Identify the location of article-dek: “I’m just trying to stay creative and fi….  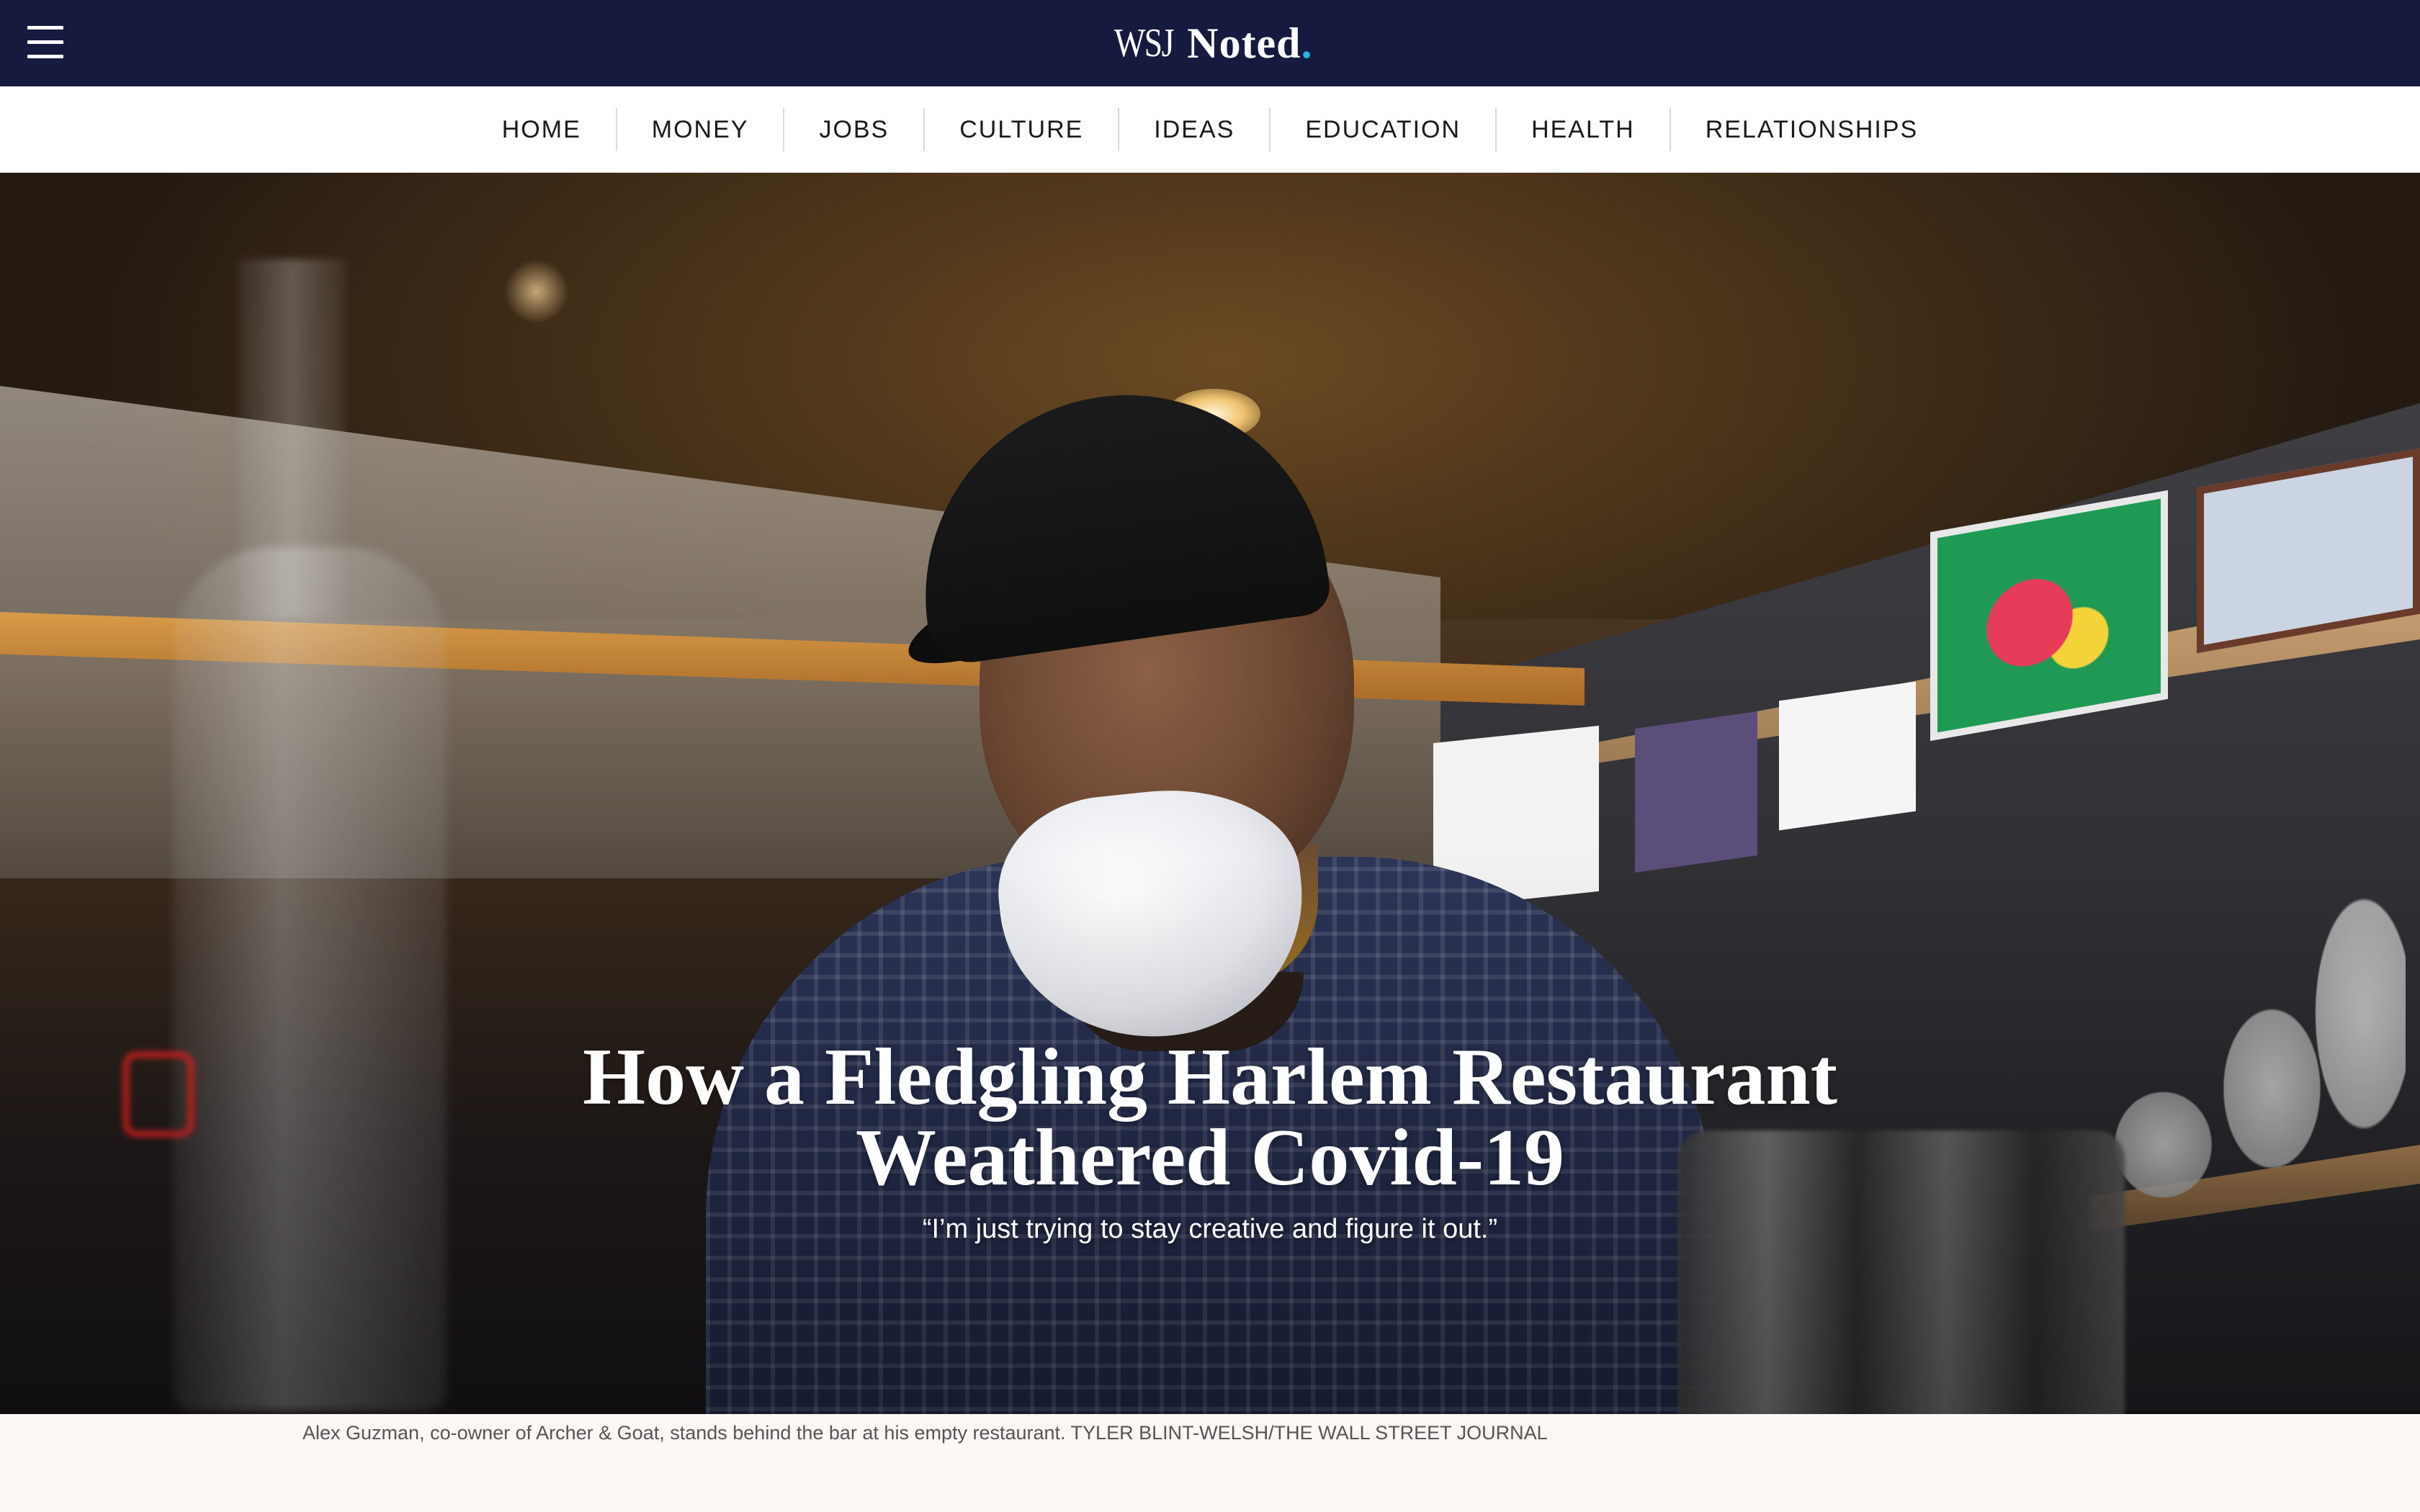
(1210, 1229).